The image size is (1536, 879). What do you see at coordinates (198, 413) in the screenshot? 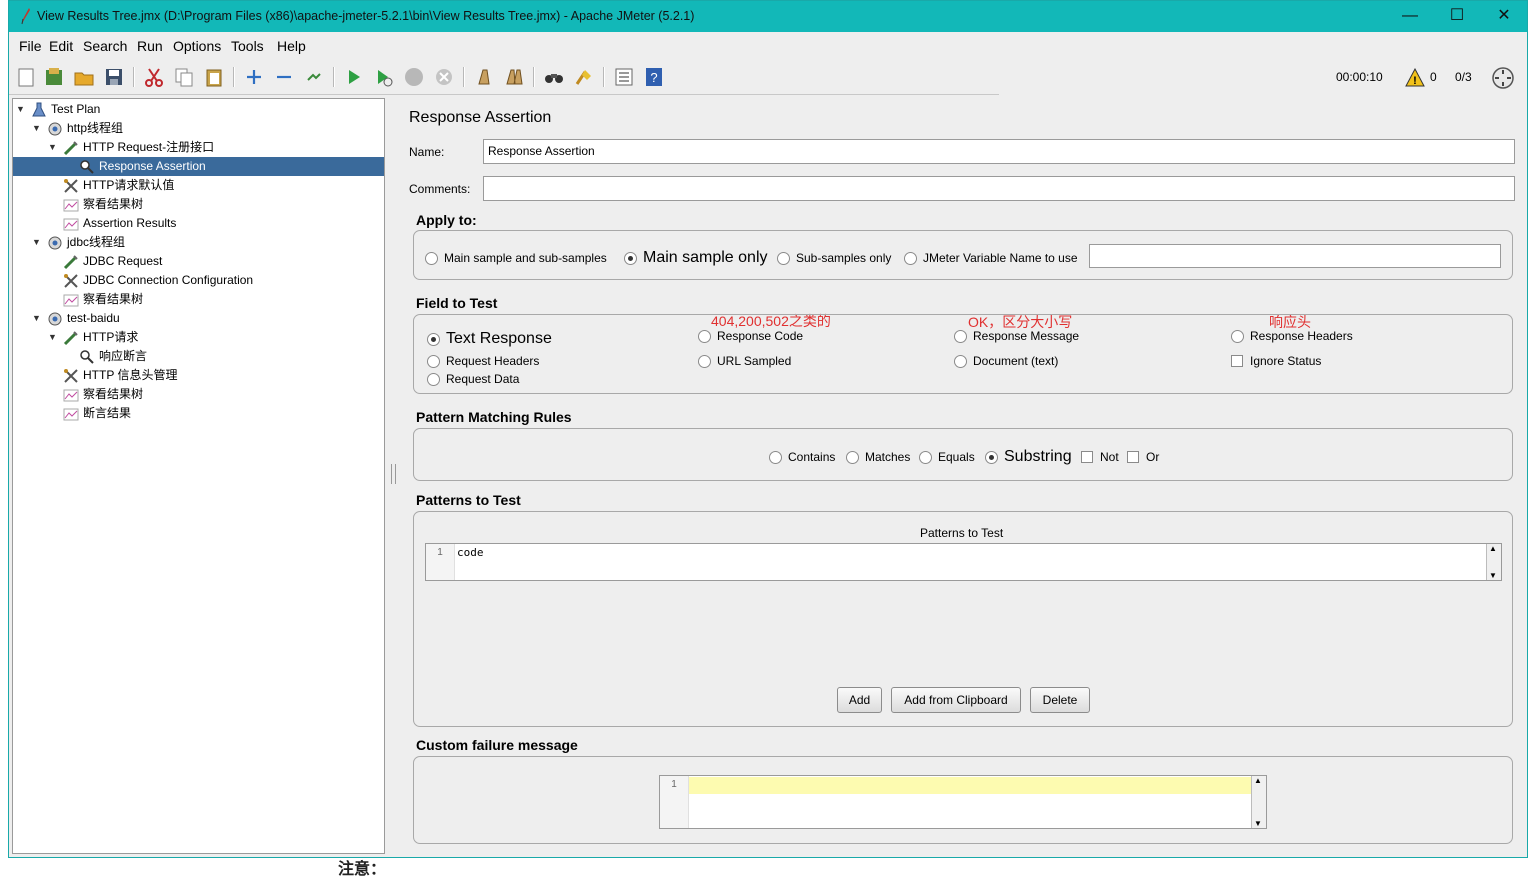
I see `tree-node: 断言结果` at bounding box center [198, 413].